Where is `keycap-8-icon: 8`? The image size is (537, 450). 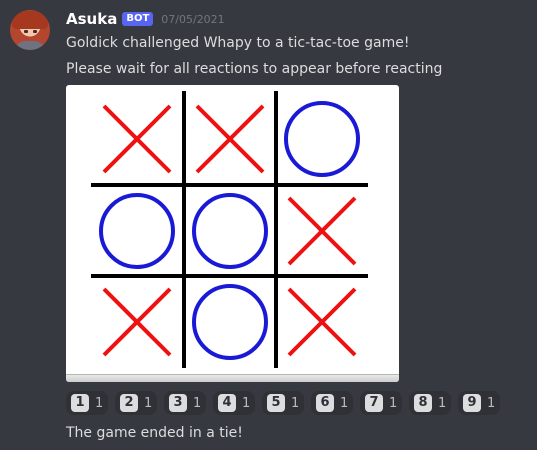
keycap-8-icon: 8 is located at coordinates (423, 403).